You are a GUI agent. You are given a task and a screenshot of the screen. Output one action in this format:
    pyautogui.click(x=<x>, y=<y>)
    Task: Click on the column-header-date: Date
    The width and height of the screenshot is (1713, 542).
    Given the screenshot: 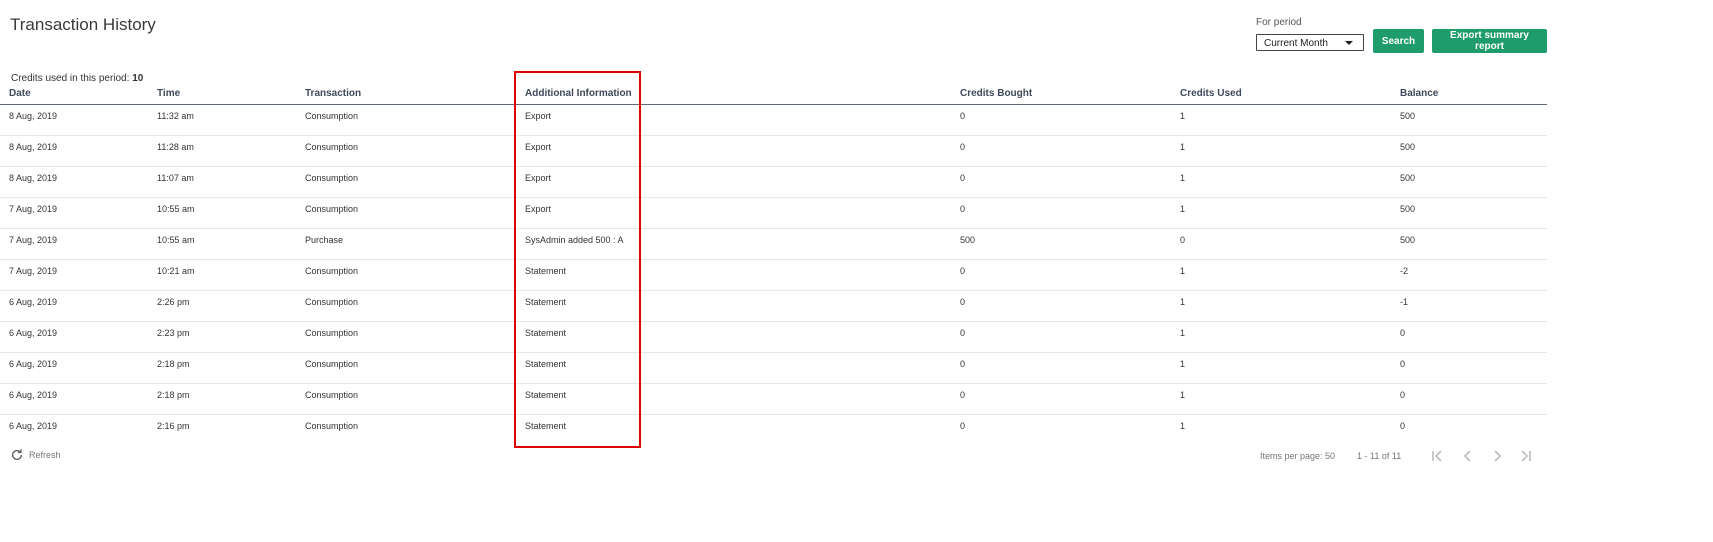 What is the action you would take?
    pyautogui.click(x=20, y=93)
    